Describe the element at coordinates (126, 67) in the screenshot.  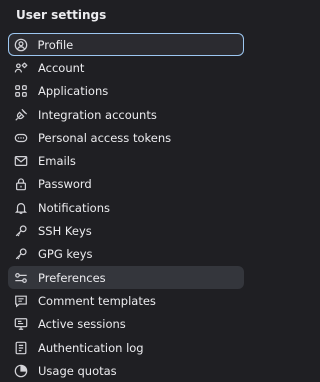
I see `nav-item-account: Account` at that location.